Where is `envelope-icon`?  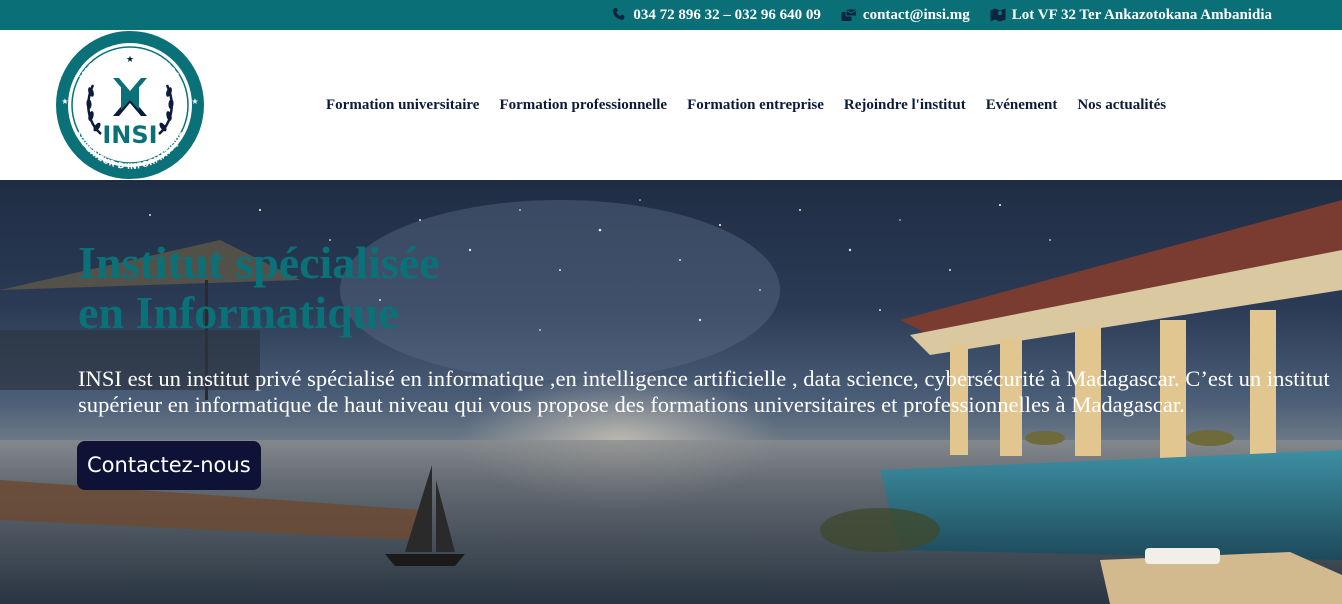 envelope-icon is located at coordinates (849, 14).